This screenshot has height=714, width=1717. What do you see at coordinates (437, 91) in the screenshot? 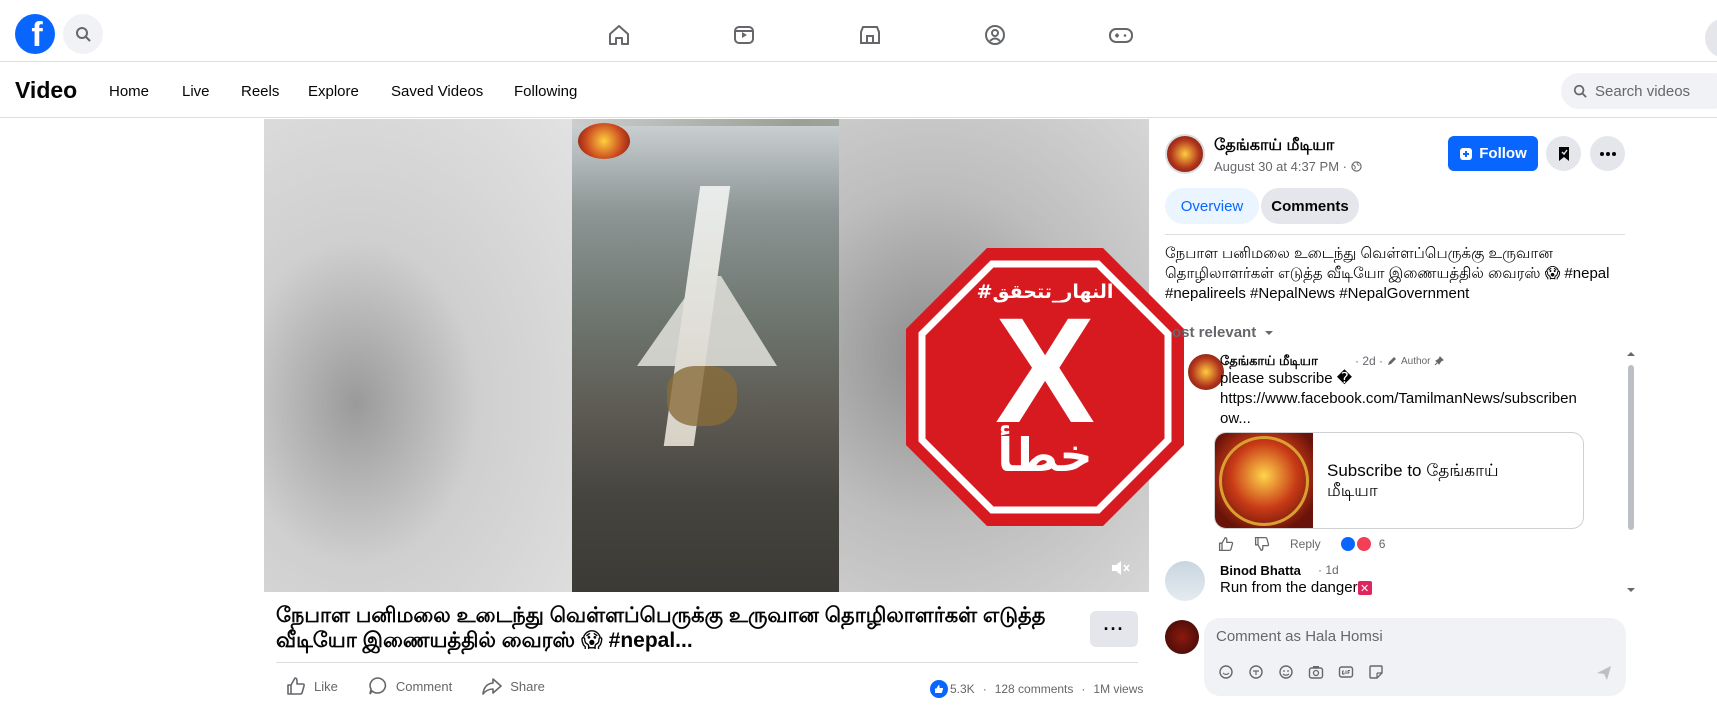
I see `nav-link-saved-videos: Saved Videos` at bounding box center [437, 91].